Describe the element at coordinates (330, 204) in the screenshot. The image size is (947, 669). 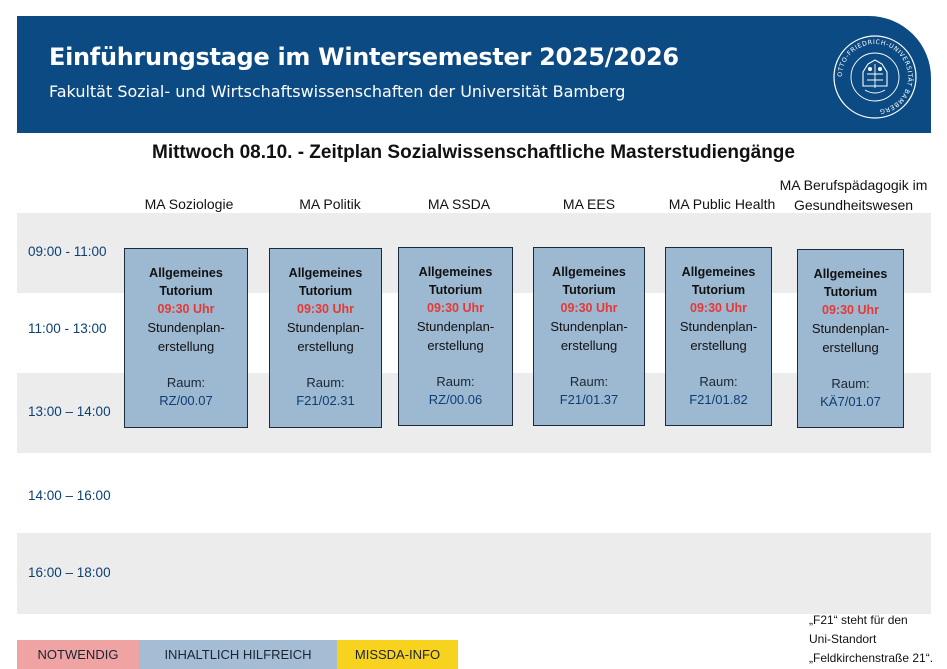
I see `column-header-politik: MA Politik` at that location.